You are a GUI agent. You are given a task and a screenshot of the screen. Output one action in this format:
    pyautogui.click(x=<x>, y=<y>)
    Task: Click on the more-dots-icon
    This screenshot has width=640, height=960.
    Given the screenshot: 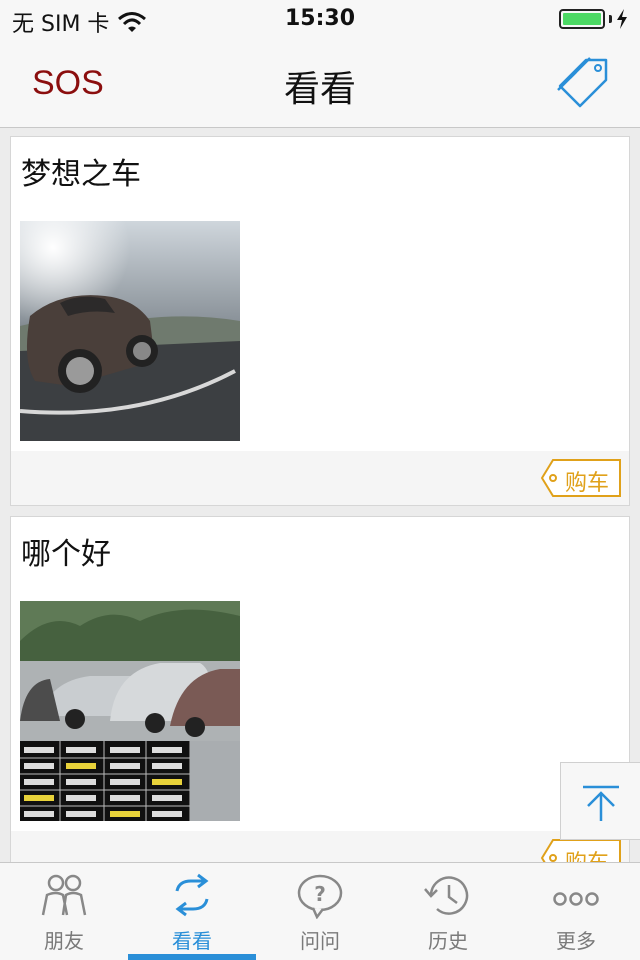 What is the action you would take?
    pyautogui.click(x=576, y=899)
    